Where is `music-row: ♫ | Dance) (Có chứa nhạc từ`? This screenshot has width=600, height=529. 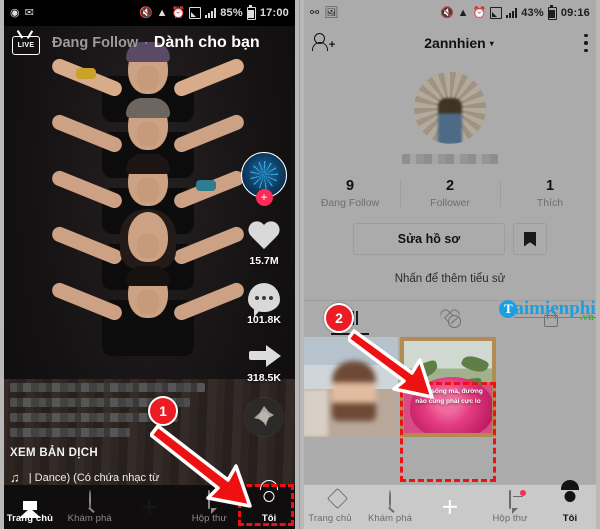 music-row: ♫ | Dance) (Có chứa nhạc từ is located at coordinates (110, 477).